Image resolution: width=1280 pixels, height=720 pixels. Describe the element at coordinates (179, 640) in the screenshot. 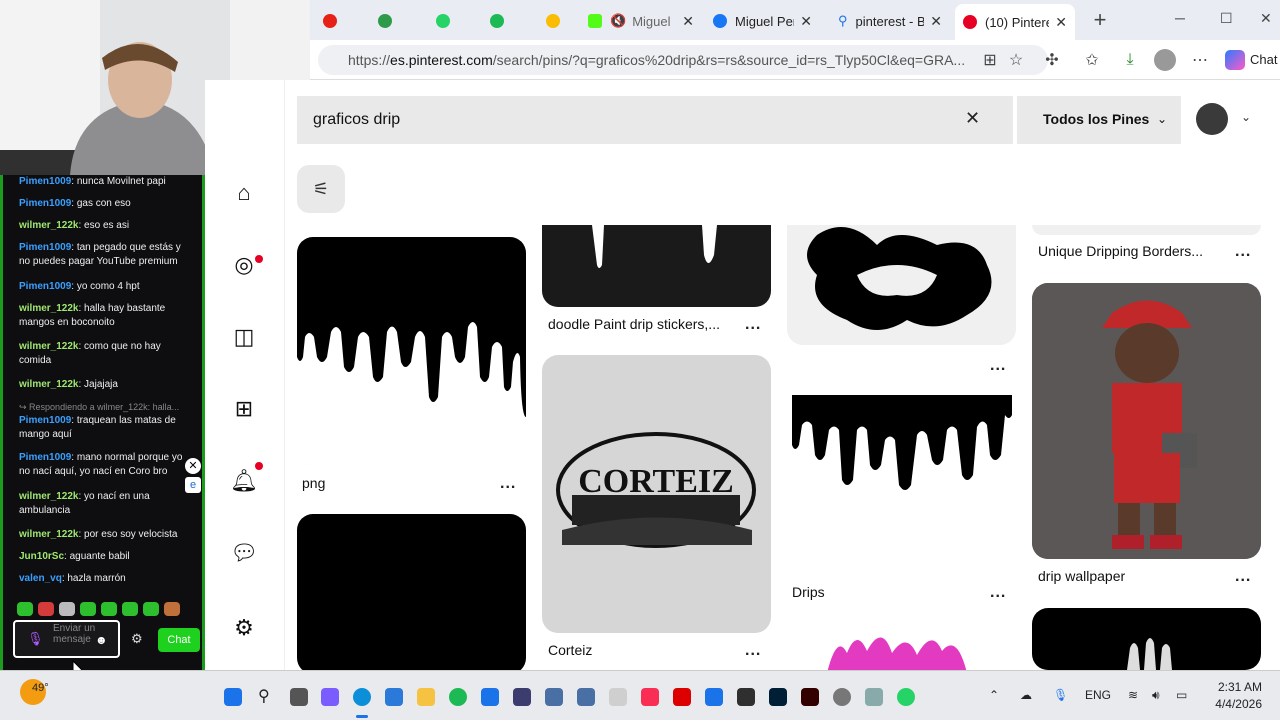

I see `chat-send-button: Chat` at that location.